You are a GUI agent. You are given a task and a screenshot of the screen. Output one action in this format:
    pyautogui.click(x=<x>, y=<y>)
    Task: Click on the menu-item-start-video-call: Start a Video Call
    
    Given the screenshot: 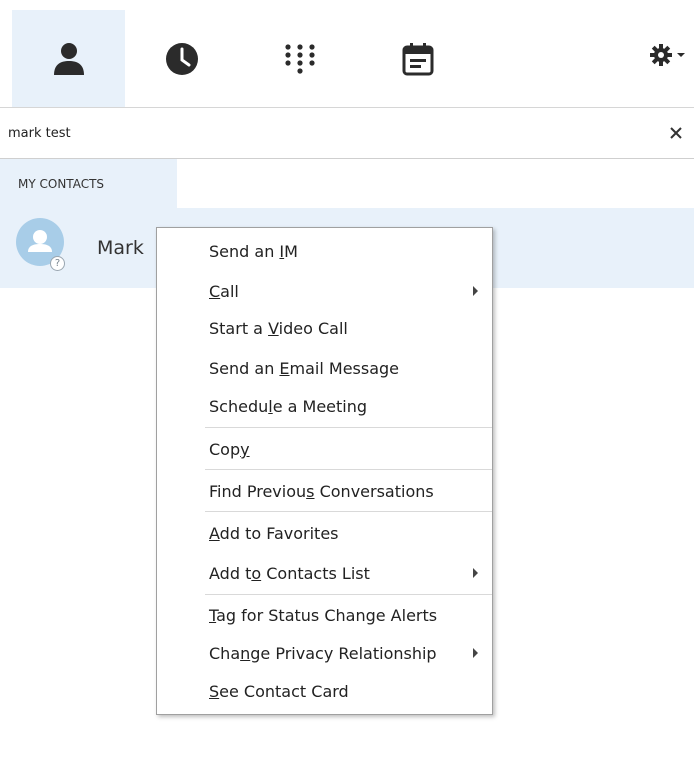 What is the action you would take?
    pyautogui.click(x=324, y=329)
    